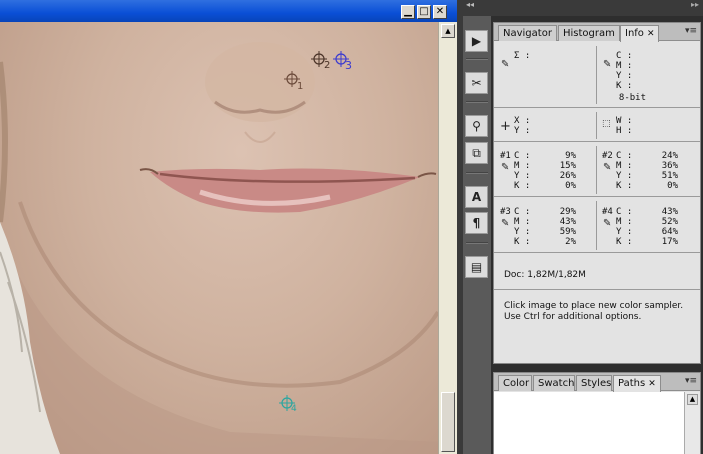 This screenshot has width=703, height=454. Describe the element at coordinates (692, 423) in the screenshot. I see `paths-scrollbar: ▲` at that location.